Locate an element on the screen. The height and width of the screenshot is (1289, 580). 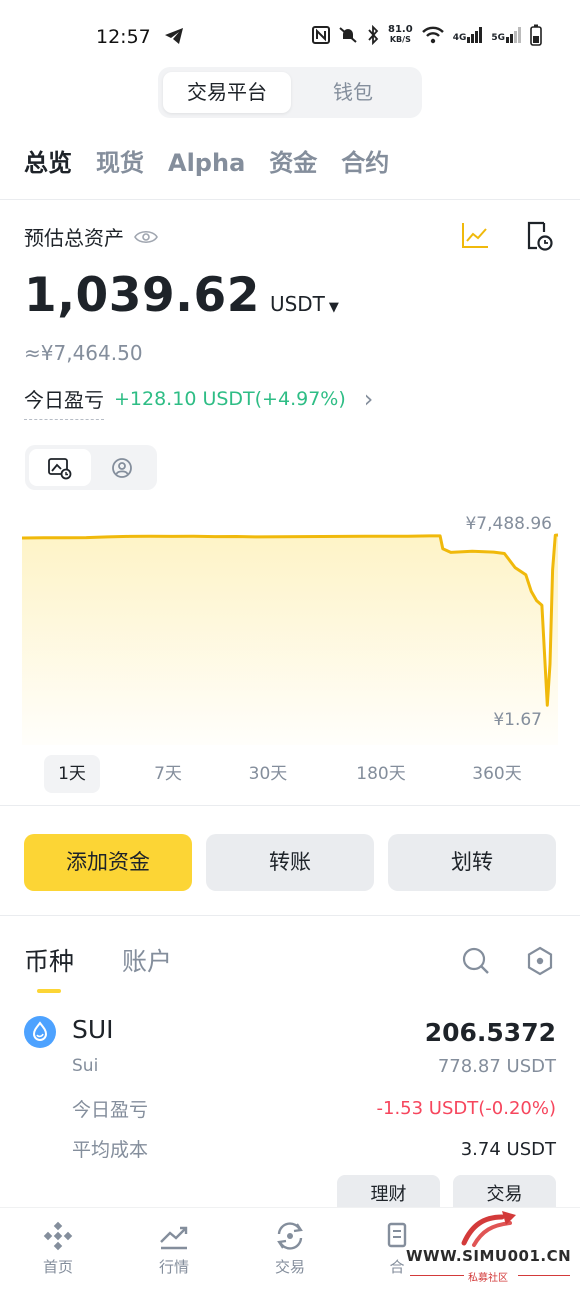
estimated-assets-text: 预估总资产 is located at coordinates (74, 238).